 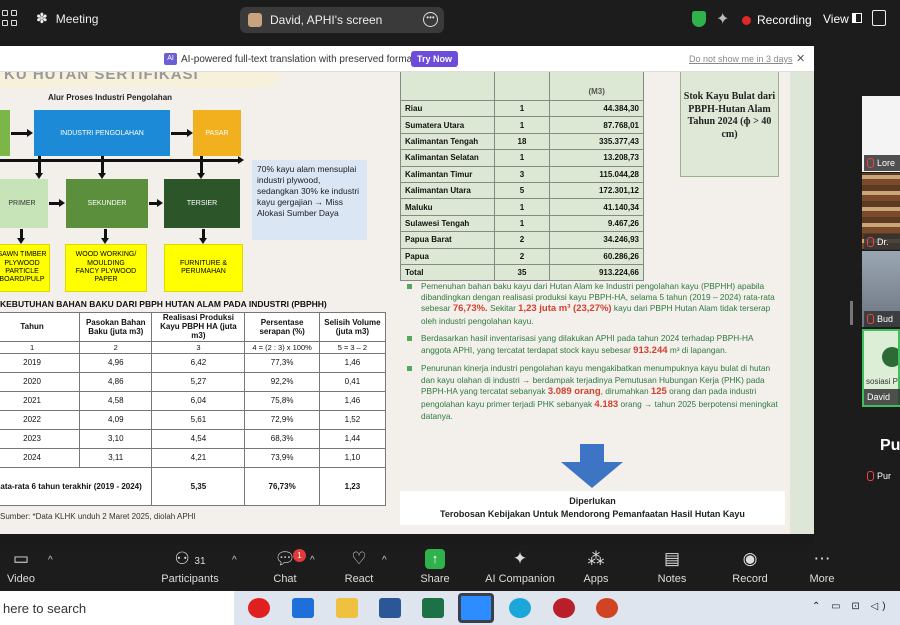 What do you see at coordinates (851, 606) in the screenshot?
I see `system-tray-icons: ⌃ ▭ ⊡ ◁)` at bounding box center [851, 606].